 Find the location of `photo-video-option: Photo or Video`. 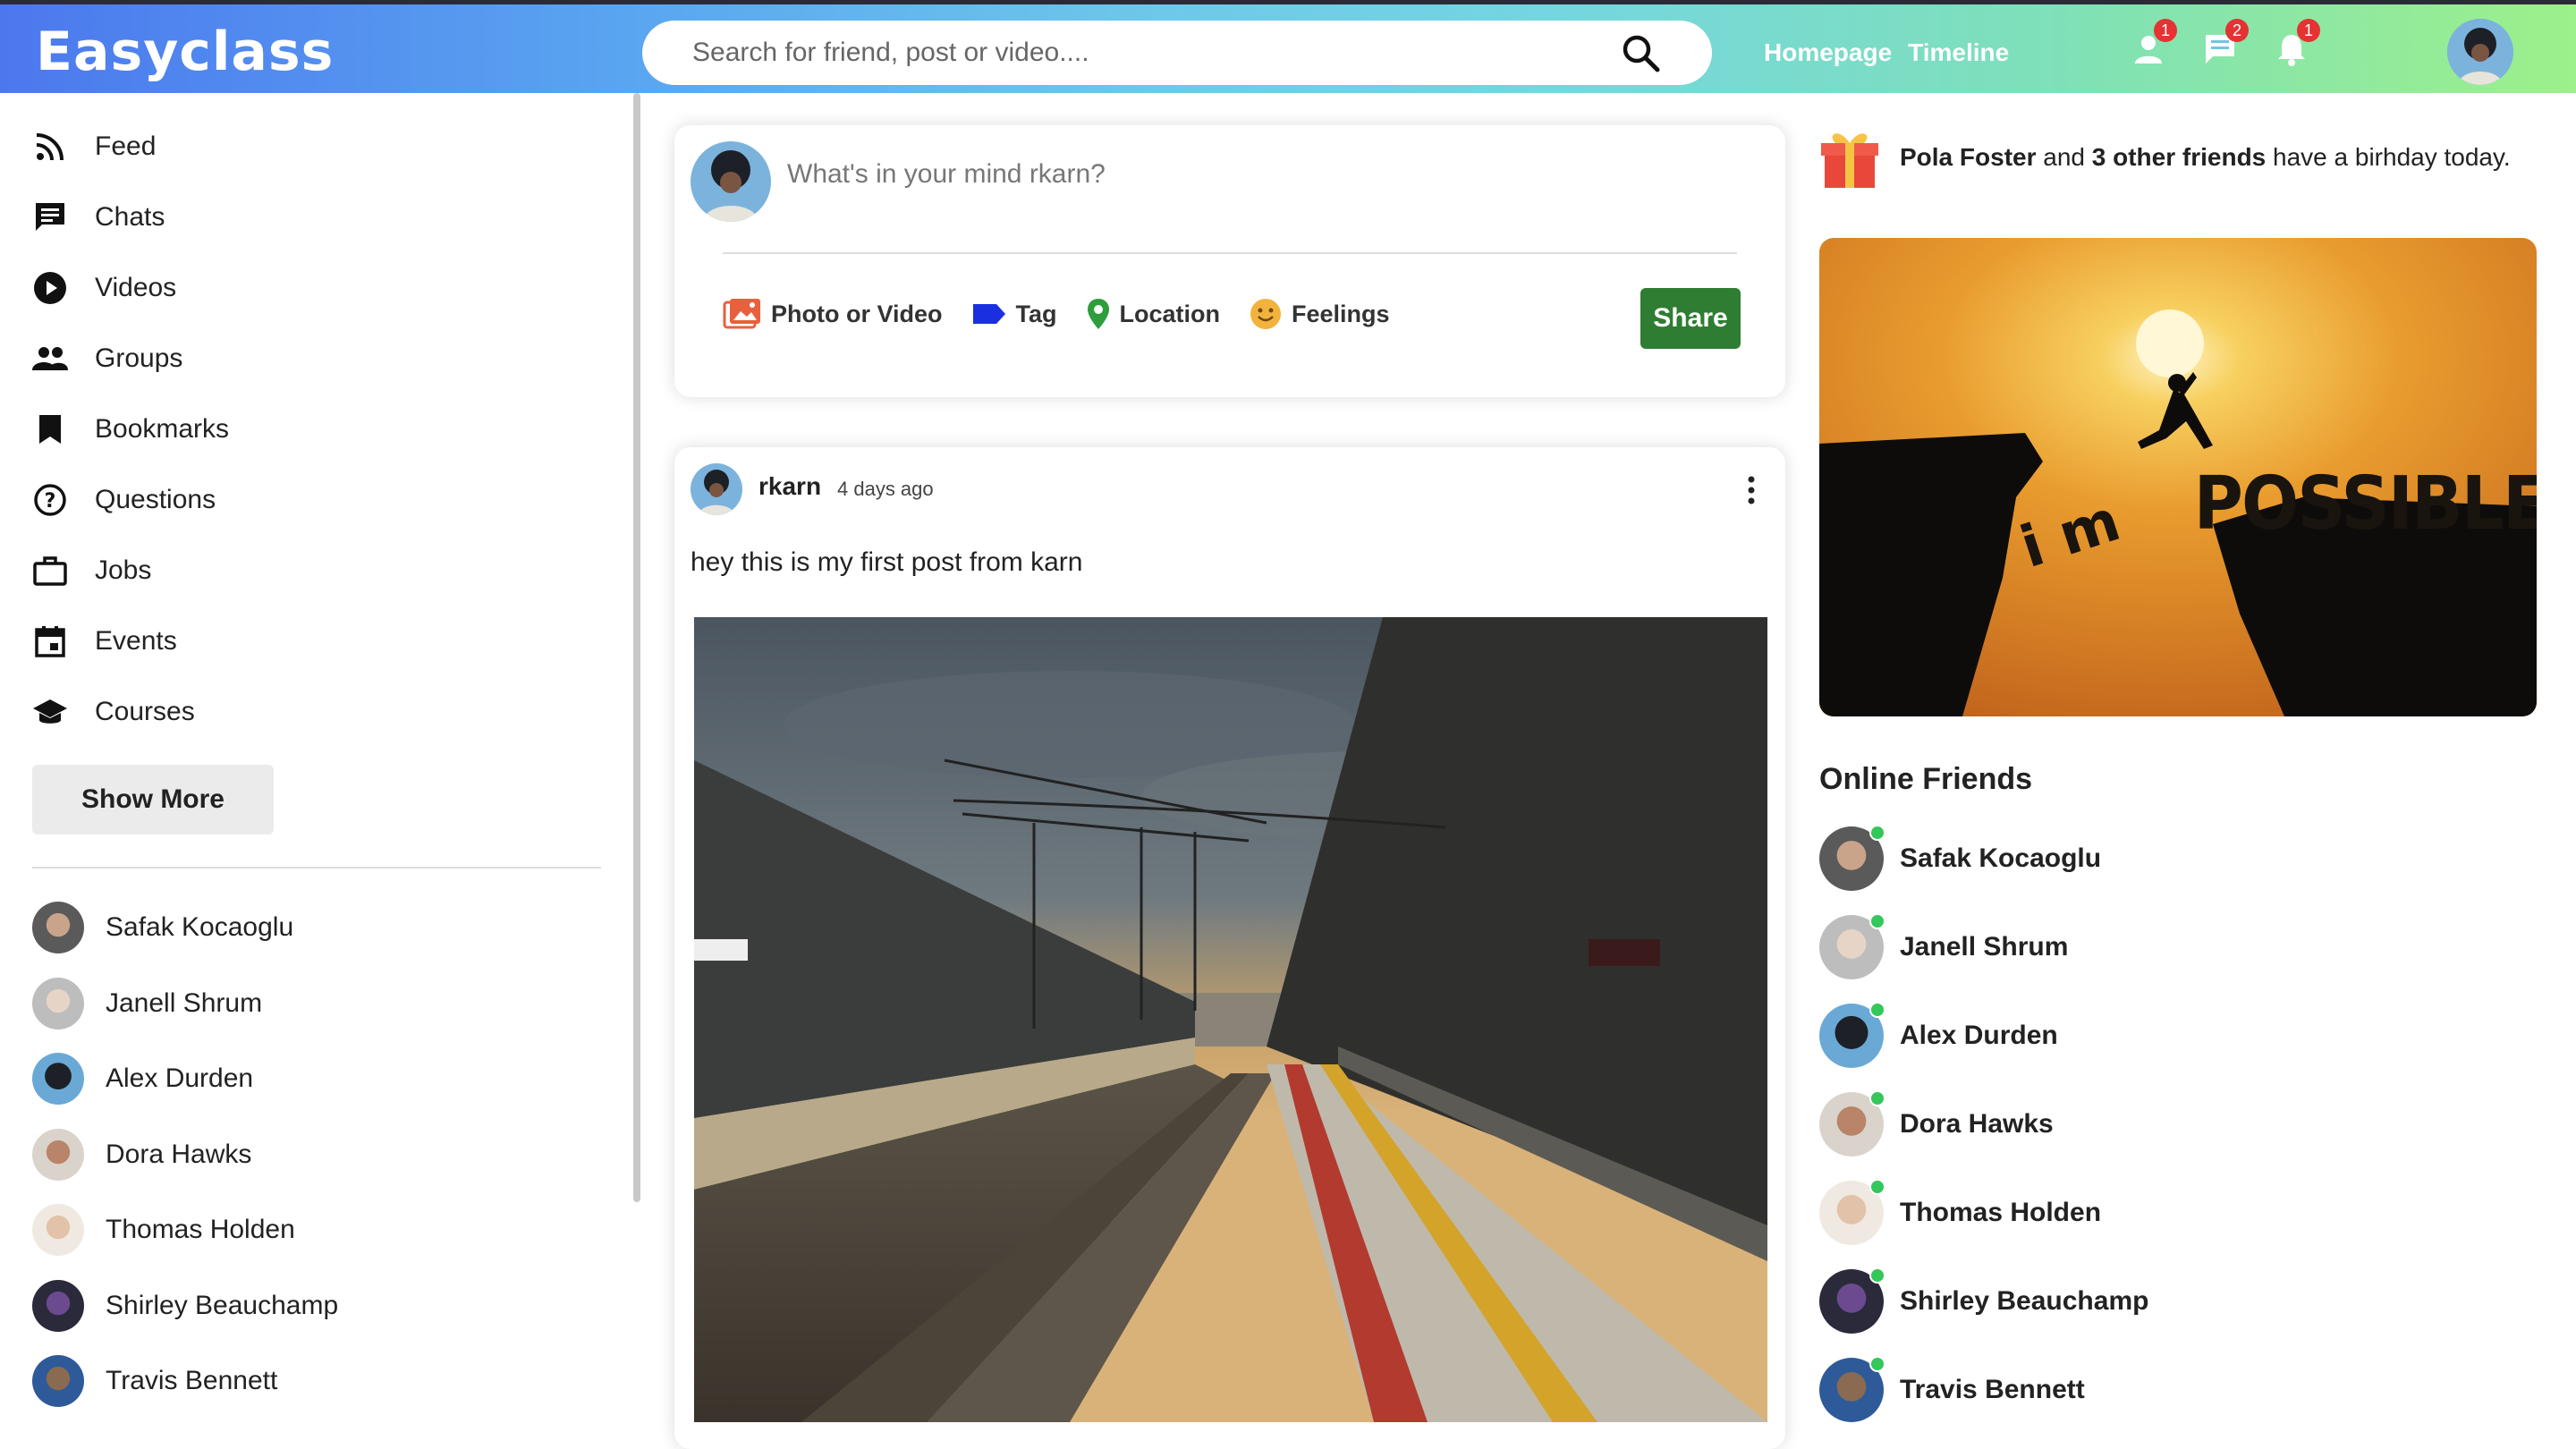

photo-video-option: Photo or Video is located at coordinates (833, 314).